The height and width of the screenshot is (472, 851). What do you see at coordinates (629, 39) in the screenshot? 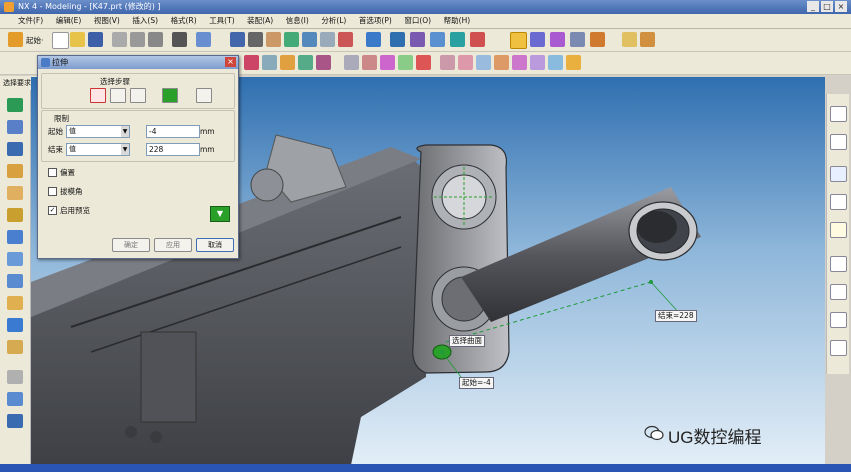
I see `ruler-icon` at bounding box center [629, 39].